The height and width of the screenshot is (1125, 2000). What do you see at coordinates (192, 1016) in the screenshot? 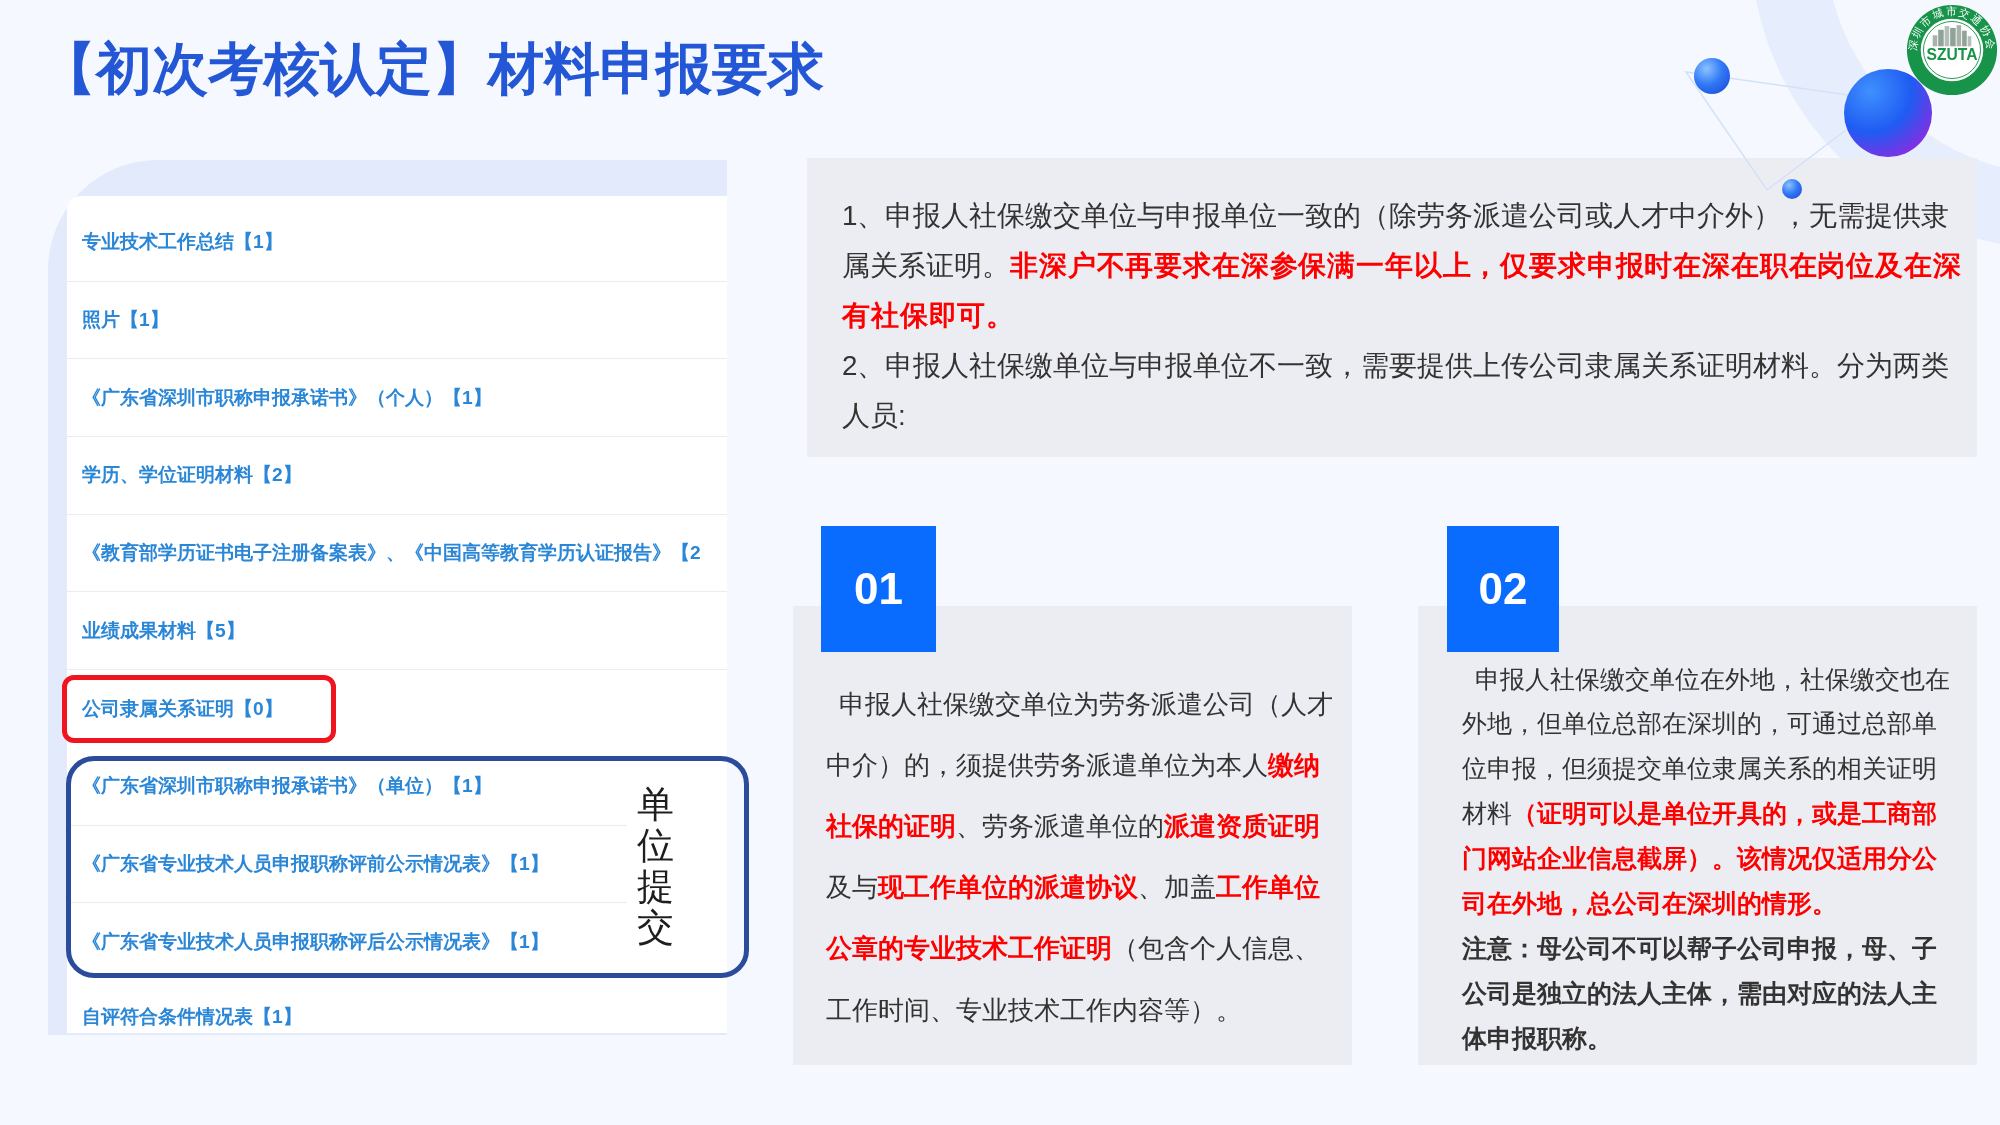
I see `material-link: 自评符合条件情况表【1】` at bounding box center [192, 1016].